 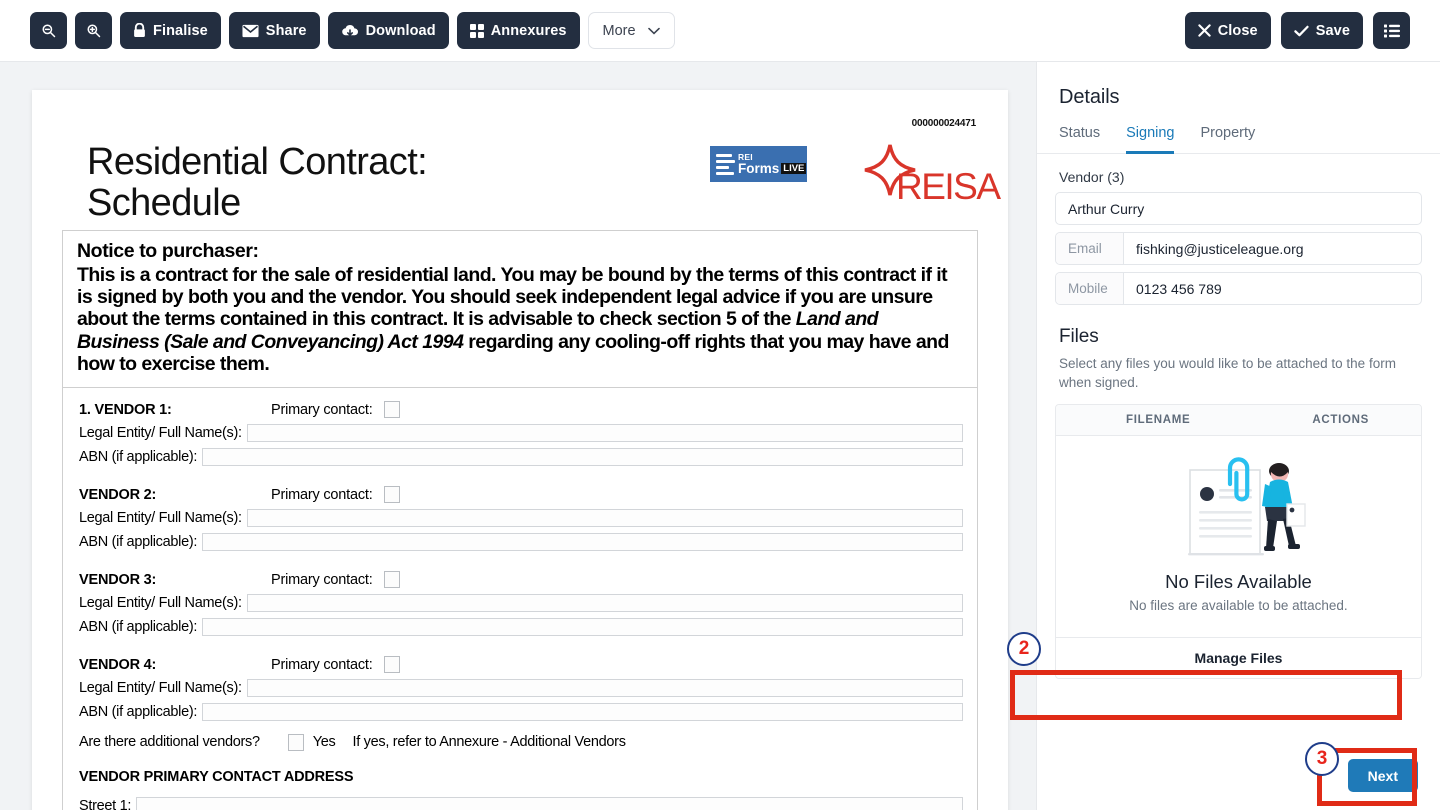 What do you see at coordinates (118, 579) in the screenshot?
I see `vendor-3-heading: VENDOR 3:` at bounding box center [118, 579].